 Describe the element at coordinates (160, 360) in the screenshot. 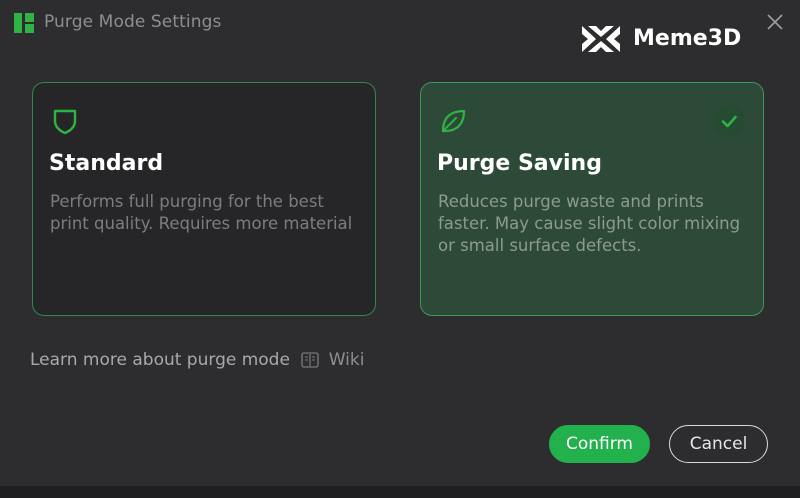

I see `learn-more-text: Learn more about purge mode` at that location.